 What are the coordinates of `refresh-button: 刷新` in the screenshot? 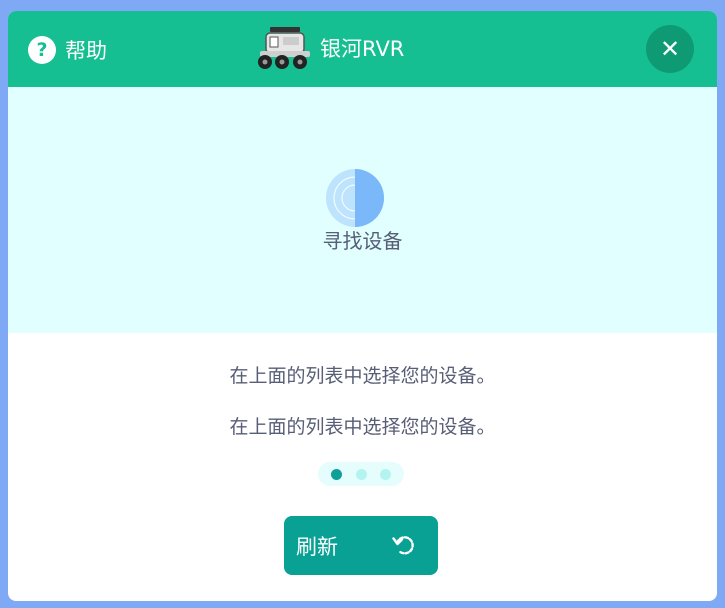 It's located at (361, 545).